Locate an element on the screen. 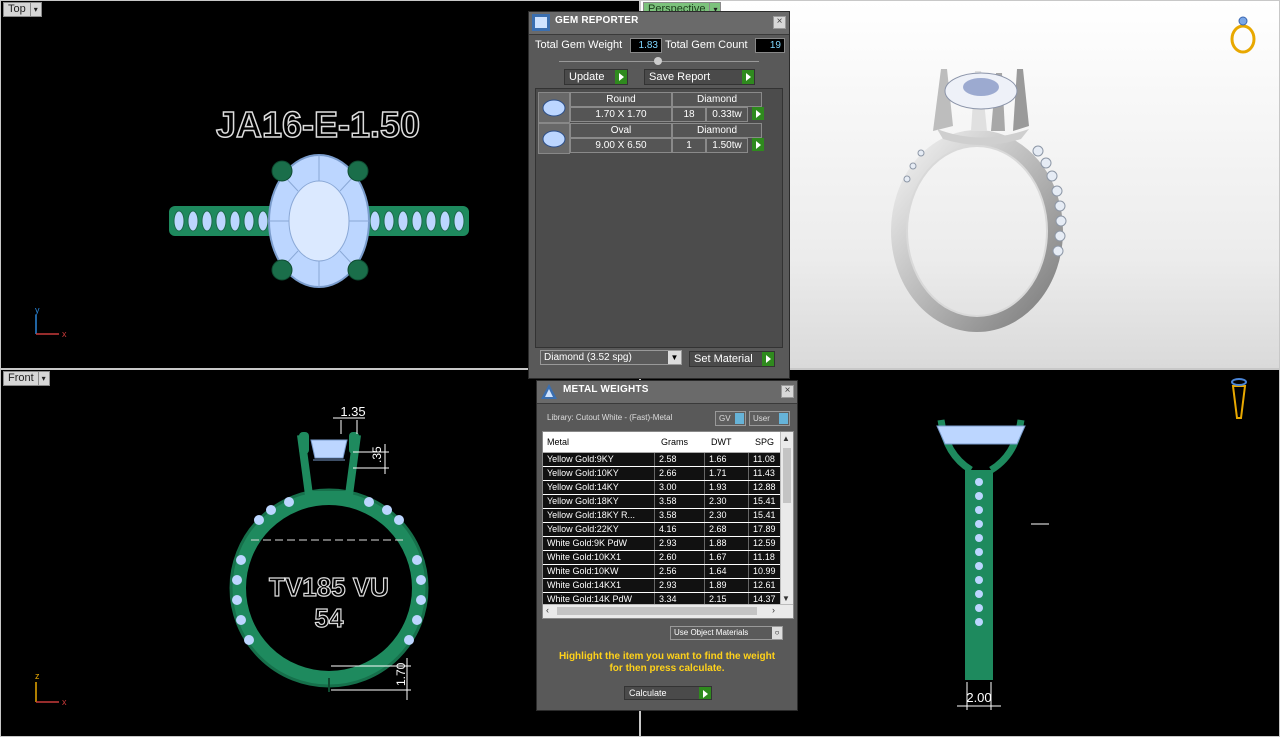 The height and width of the screenshot is (737, 1280). column-header-metal: Metal is located at coordinates (558, 442).